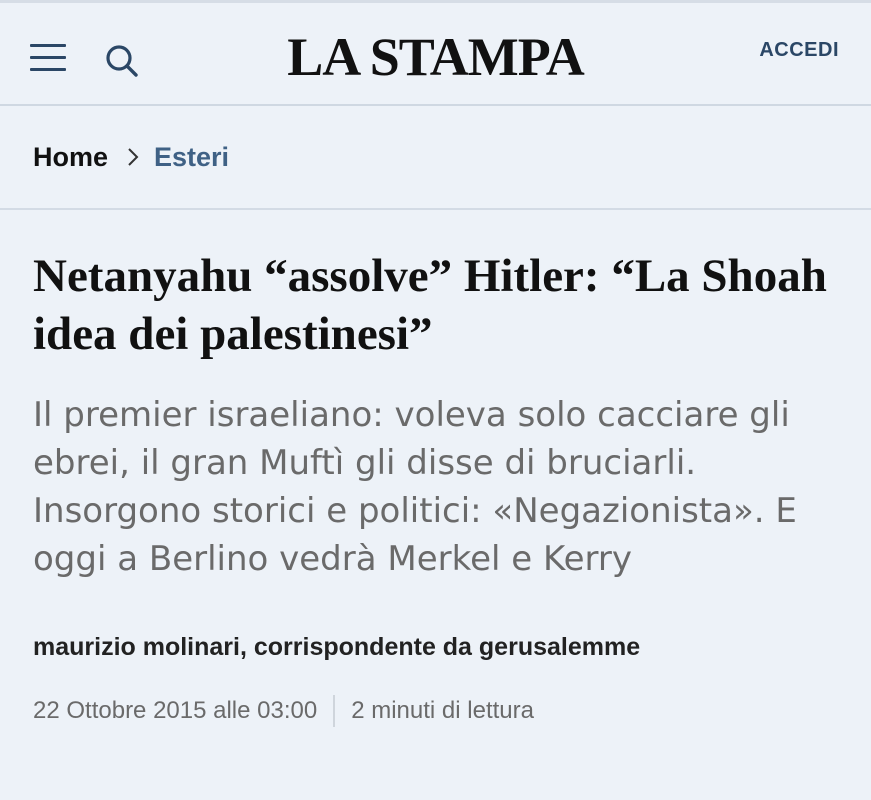  What do you see at coordinates (175, 710) in the screenshot?
I see `article-date: 22 Ottobre 2015 alle 03:00` at bounding box center [175, 710].